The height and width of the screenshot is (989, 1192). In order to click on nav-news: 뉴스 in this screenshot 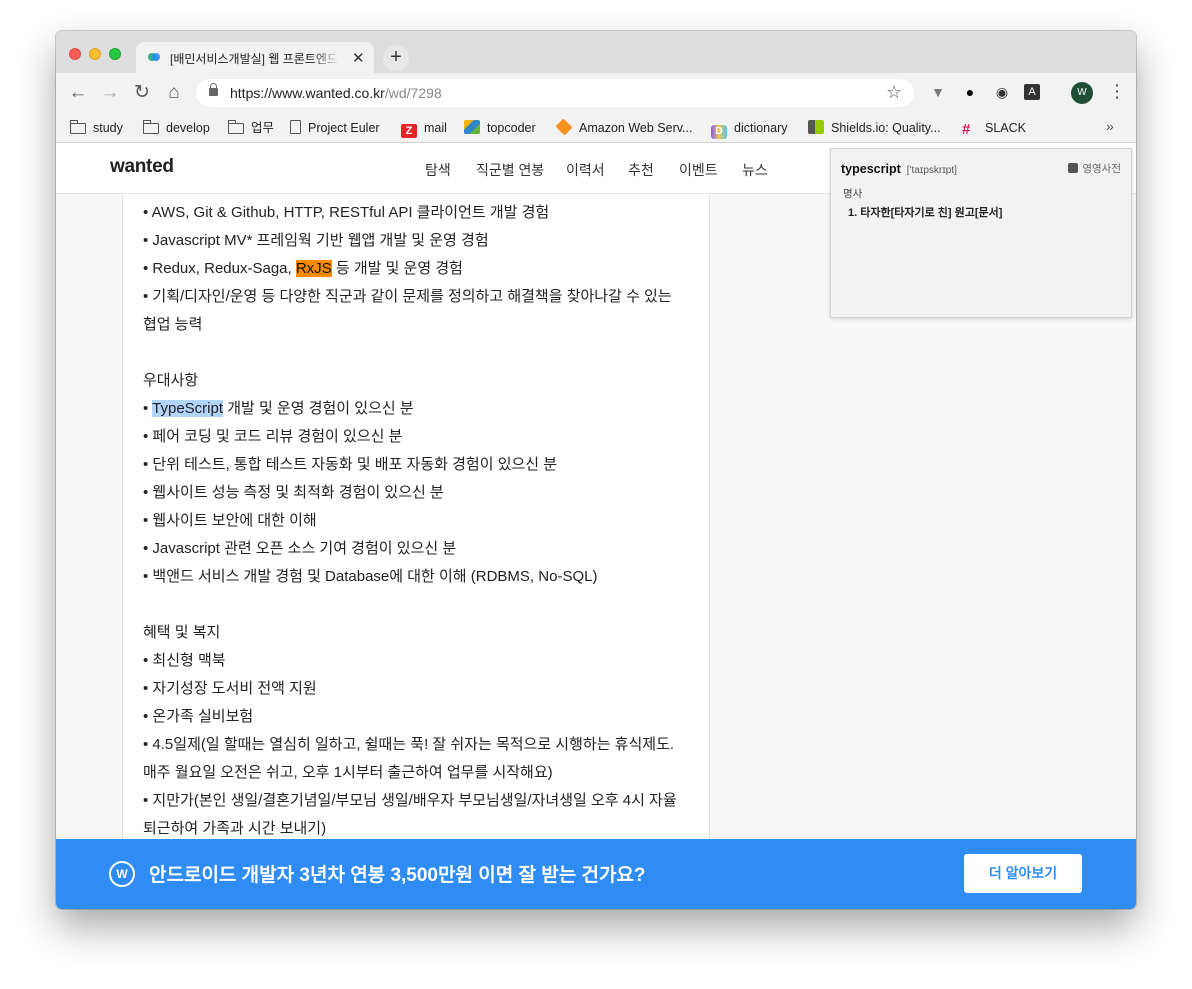, I will do `click(755, 170)`.